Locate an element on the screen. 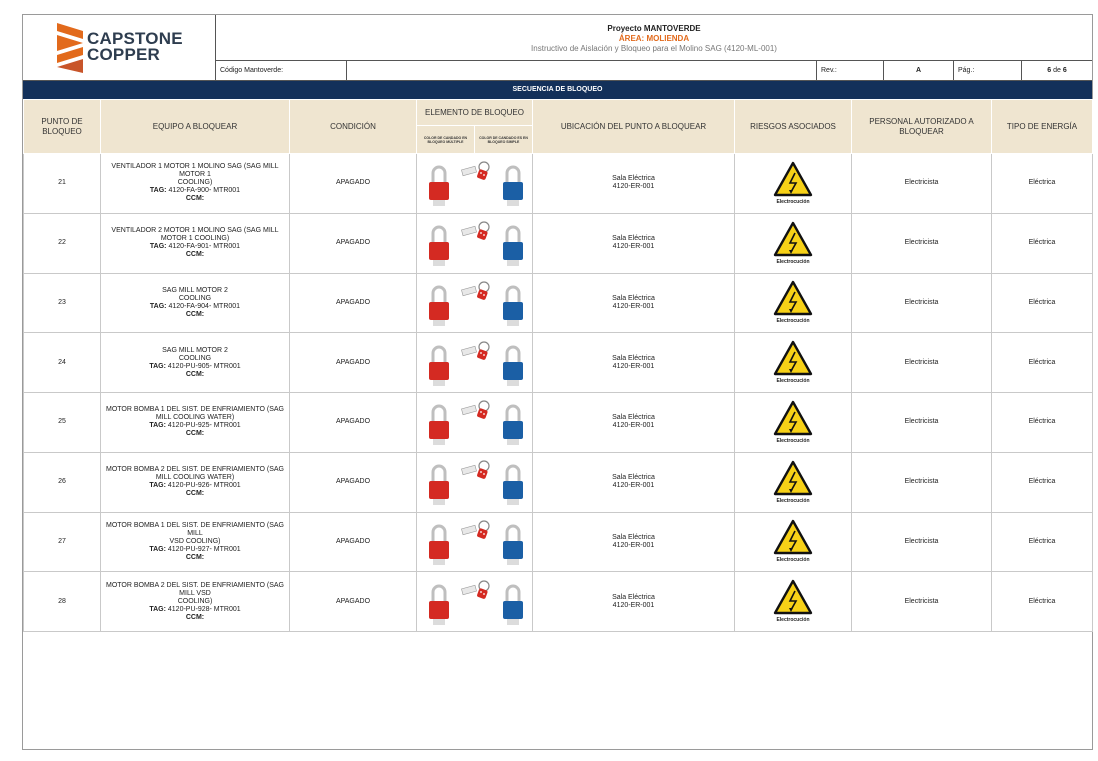 The width and height of the screenshot is (1098, 761). col-elemento-simple: COLOR DE CANDADO ES EN BLOQUEO SIMPLE is located at coordinates (503, 139).